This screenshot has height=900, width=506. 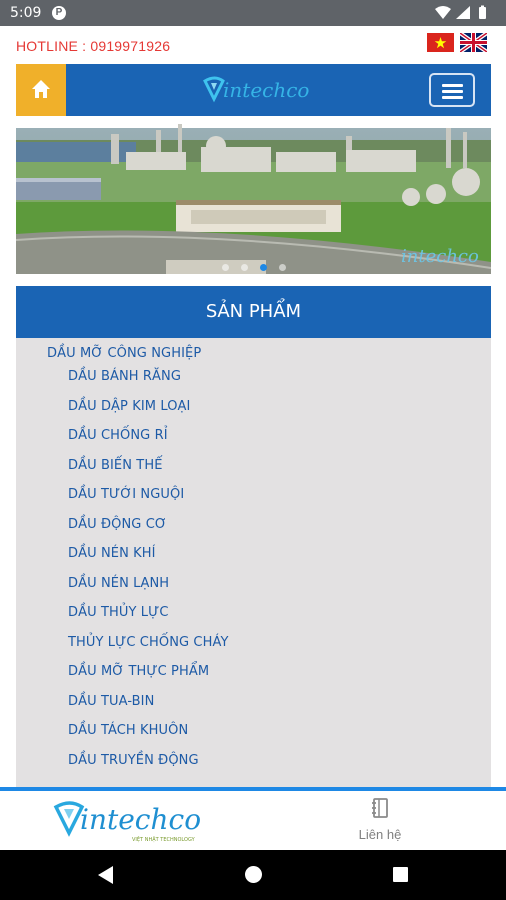 What do you see at coordinates (148, 768) in the screenshot?
I see `product-item: DẦU TRUYỀN ĐỘNG` at bounding box center [148, 768].